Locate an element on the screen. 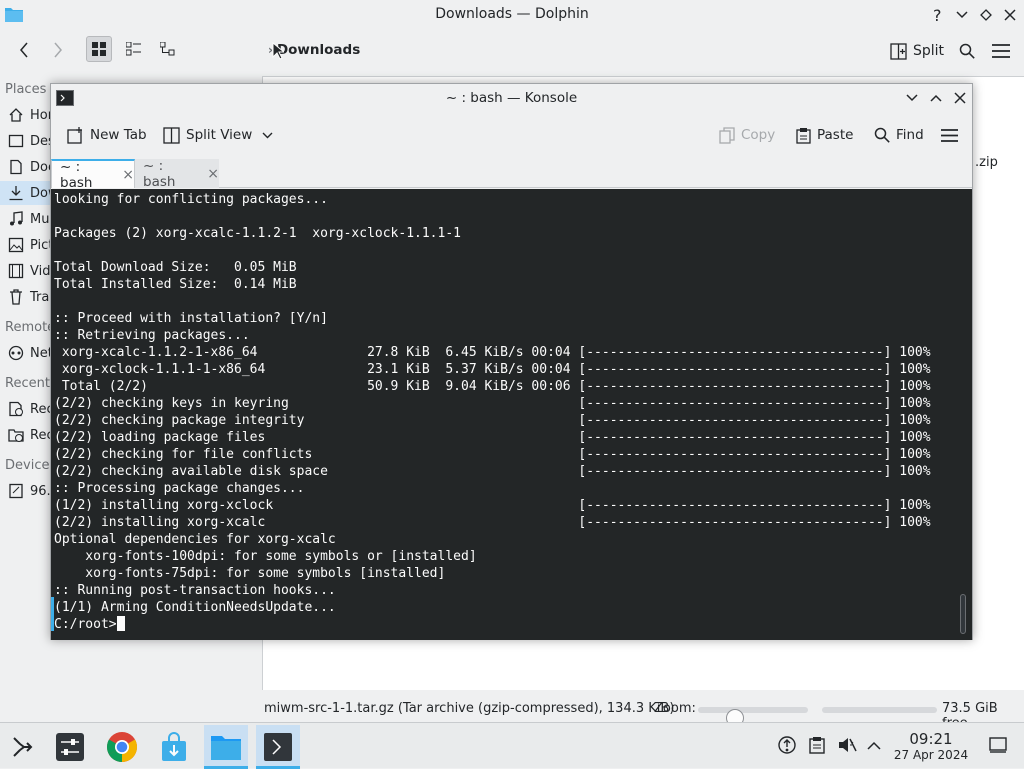 The image size is (1024, 769). clock-date: 27 Apr 2024 is located at coordinates (931, 755).